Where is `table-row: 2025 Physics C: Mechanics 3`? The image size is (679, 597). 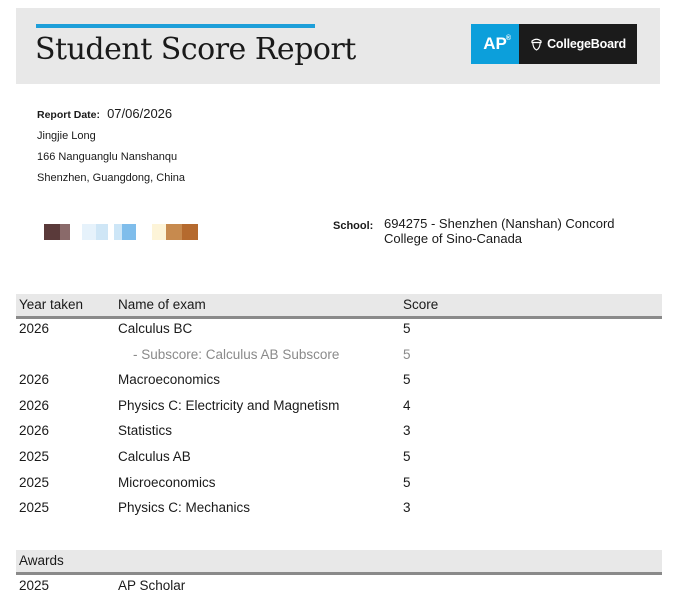
table-row: 2025 Physics C: Mechanics 3 is located at coordinates (339, 509).